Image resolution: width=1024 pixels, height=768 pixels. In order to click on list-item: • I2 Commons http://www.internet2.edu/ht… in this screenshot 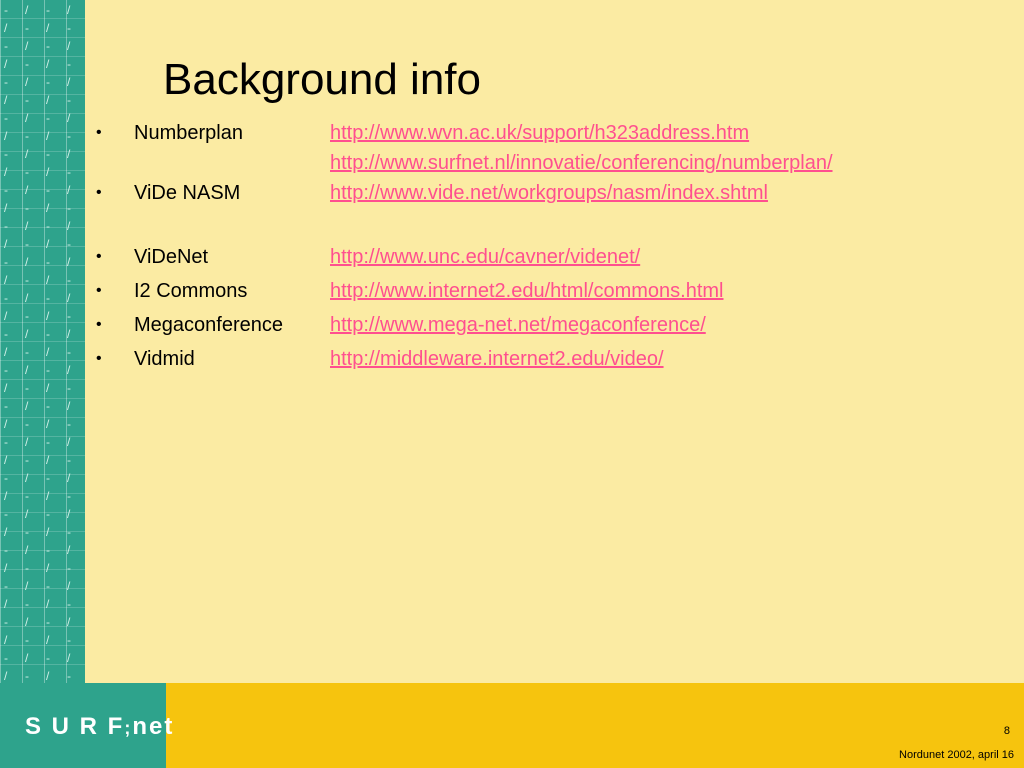, I will do `click(546, 293)`.